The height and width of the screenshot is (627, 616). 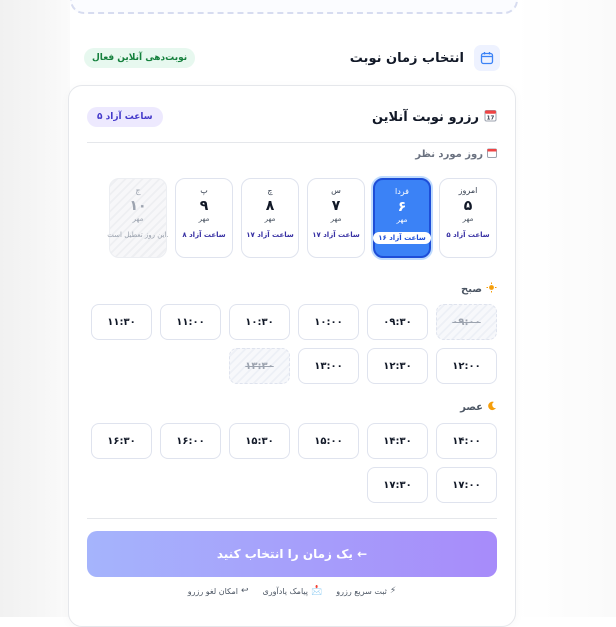 I want to click on feature-sms-reminder: 📩 پیامک یادآوری, so click(x=293, y=591).